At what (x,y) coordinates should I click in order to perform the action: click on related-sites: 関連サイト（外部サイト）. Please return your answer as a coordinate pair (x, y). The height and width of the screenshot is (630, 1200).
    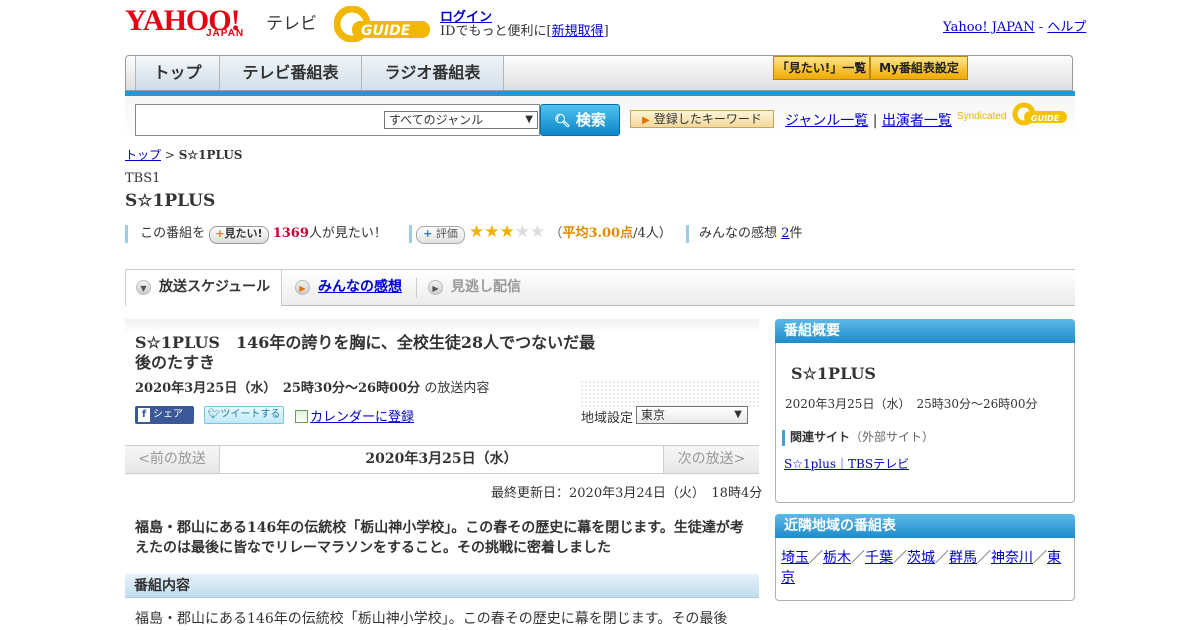
    Looking at the image, I should click on (858, 437).